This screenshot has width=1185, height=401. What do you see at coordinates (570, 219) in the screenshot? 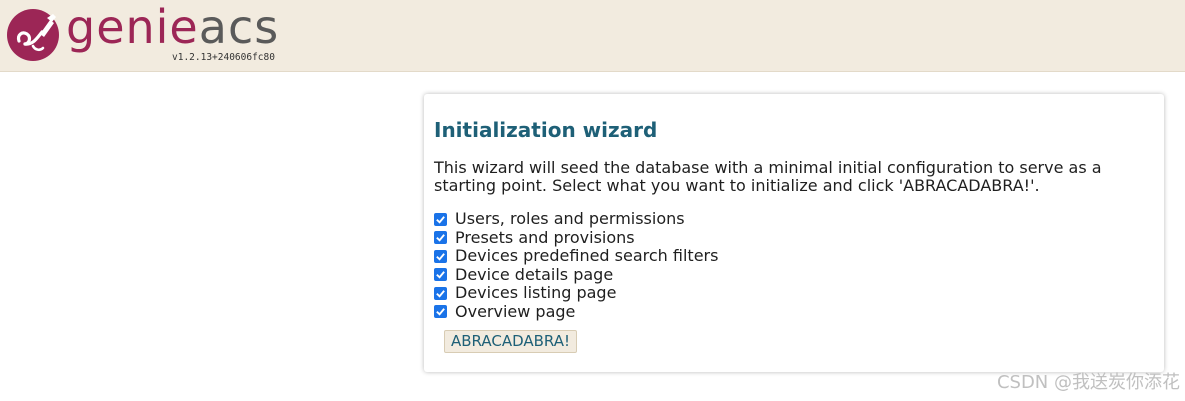
I see `option-label: Users, roles and permissions` at bounding box center [570, 219].